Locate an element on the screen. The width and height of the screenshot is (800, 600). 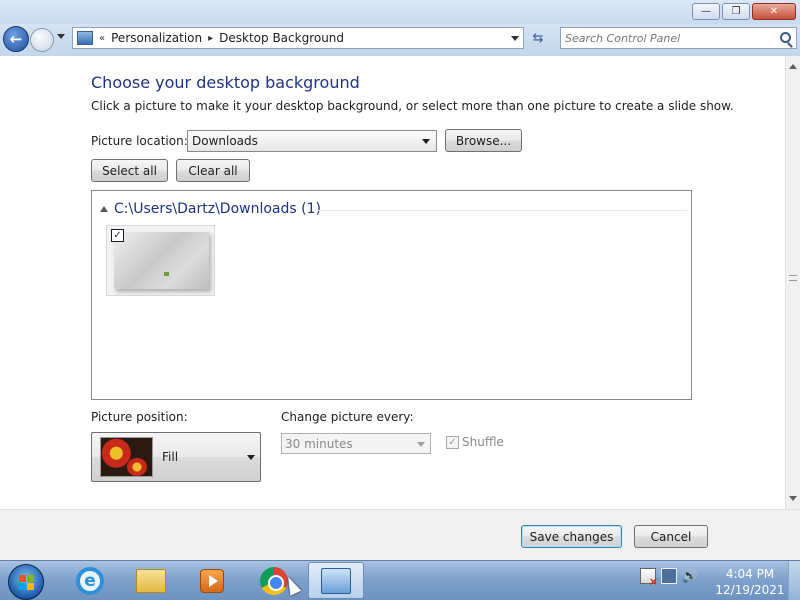
shuffle-checkbox: ✓ is located at coordinates (452, 442).